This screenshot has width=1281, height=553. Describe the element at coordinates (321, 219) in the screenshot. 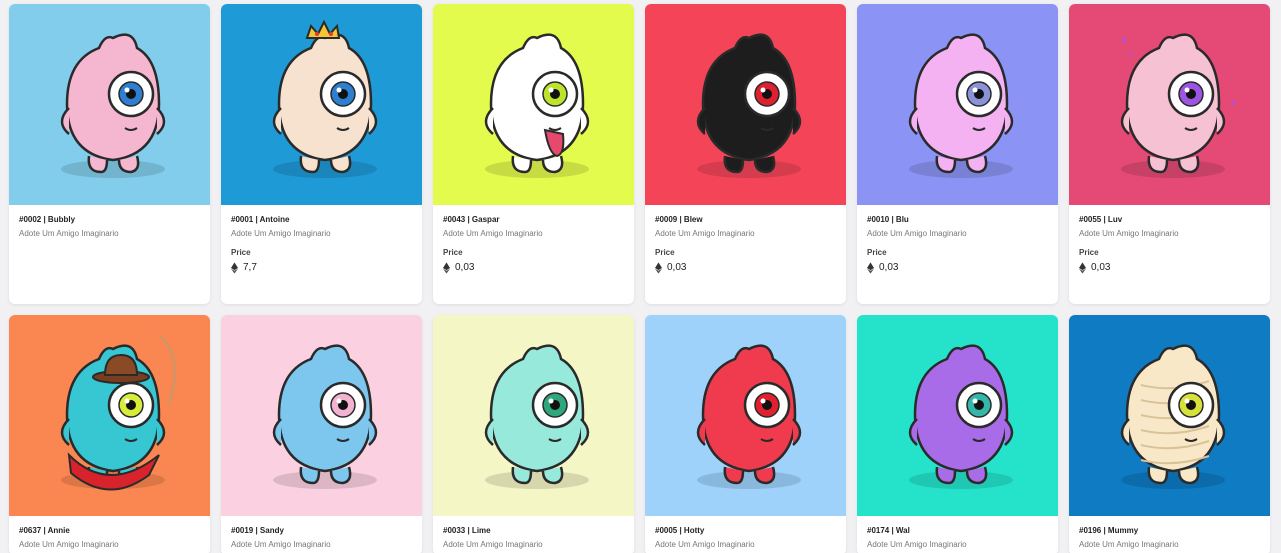

I see `nft-title: #0001 | Antoine` at that location.